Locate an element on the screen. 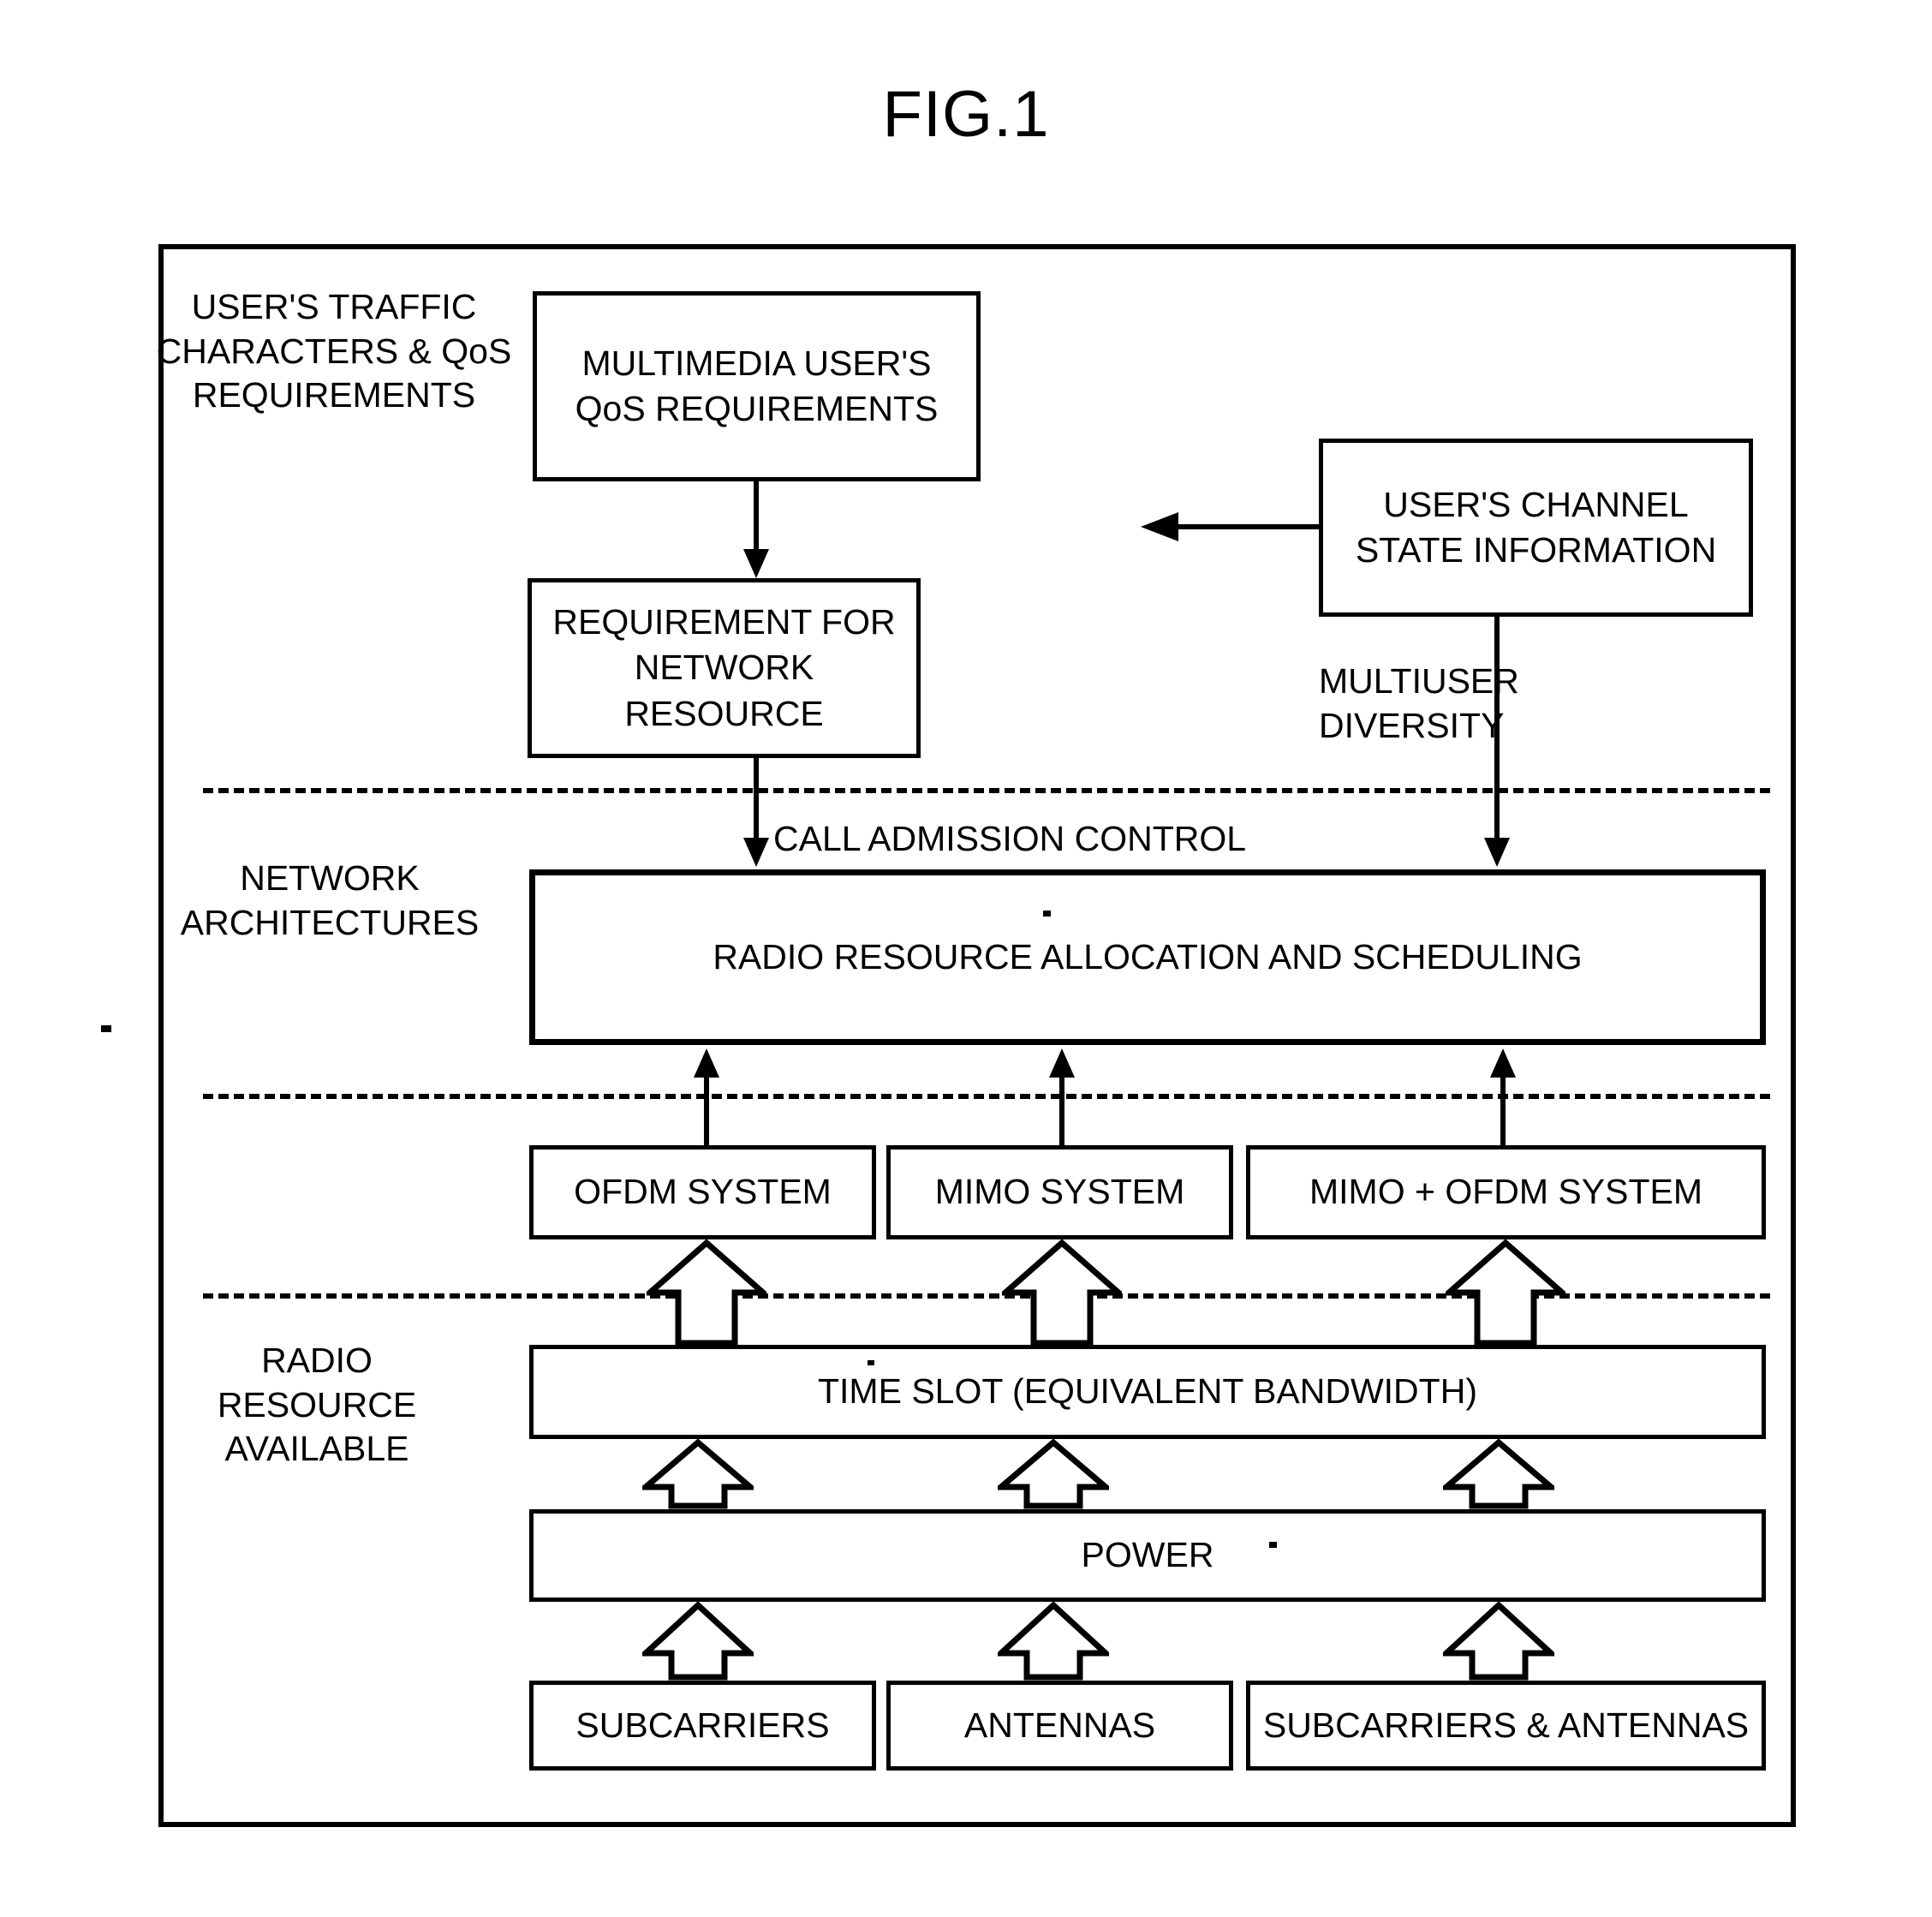  box-radio-resource-allocation-and-scheduling: RADIO RESOURCE ALLOCATION AND SCHEDULING is located at coordinates (1147, 957).